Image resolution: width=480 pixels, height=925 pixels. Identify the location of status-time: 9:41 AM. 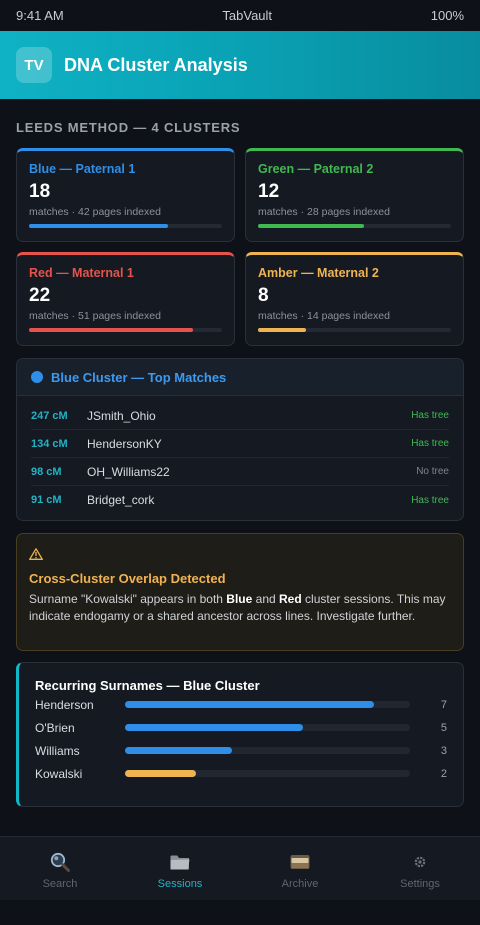
(40, 15).